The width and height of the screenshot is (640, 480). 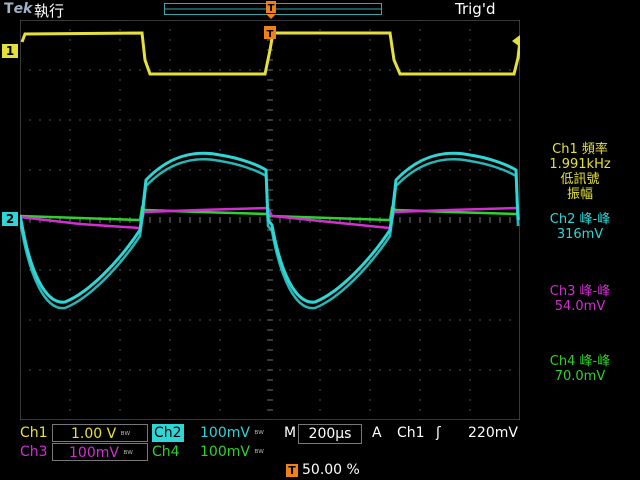 What do you see at coordinates (34, 452) in the screenshot?
I see `ch3-label: Ch3` at bounding box center [34, 452].